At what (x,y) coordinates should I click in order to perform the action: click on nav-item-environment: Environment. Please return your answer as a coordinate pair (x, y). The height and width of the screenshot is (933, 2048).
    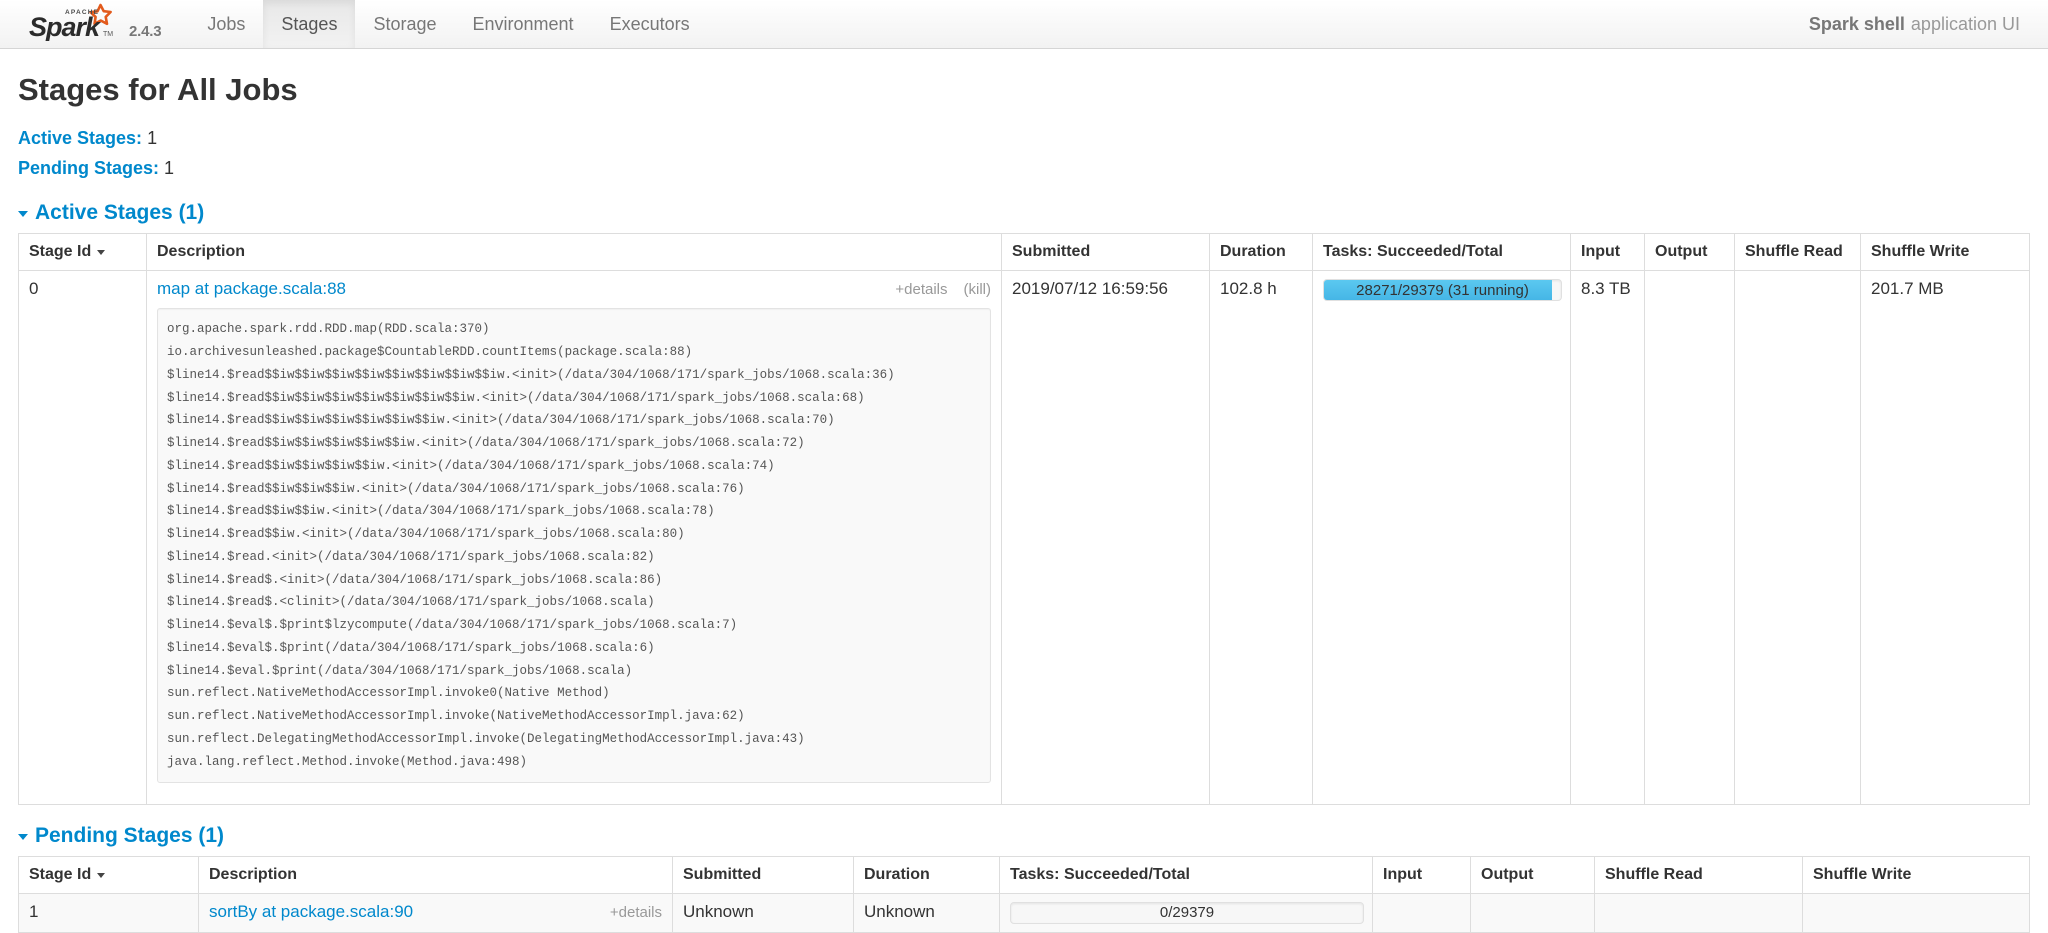
    Looking at the image, I should click on (523, 24).